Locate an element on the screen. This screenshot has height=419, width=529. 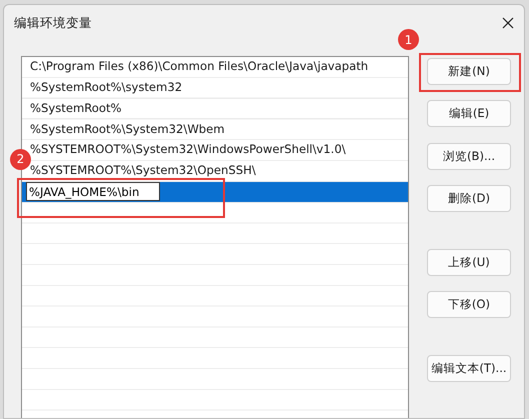
step-number: 2 is located at coordinates (20, 159).